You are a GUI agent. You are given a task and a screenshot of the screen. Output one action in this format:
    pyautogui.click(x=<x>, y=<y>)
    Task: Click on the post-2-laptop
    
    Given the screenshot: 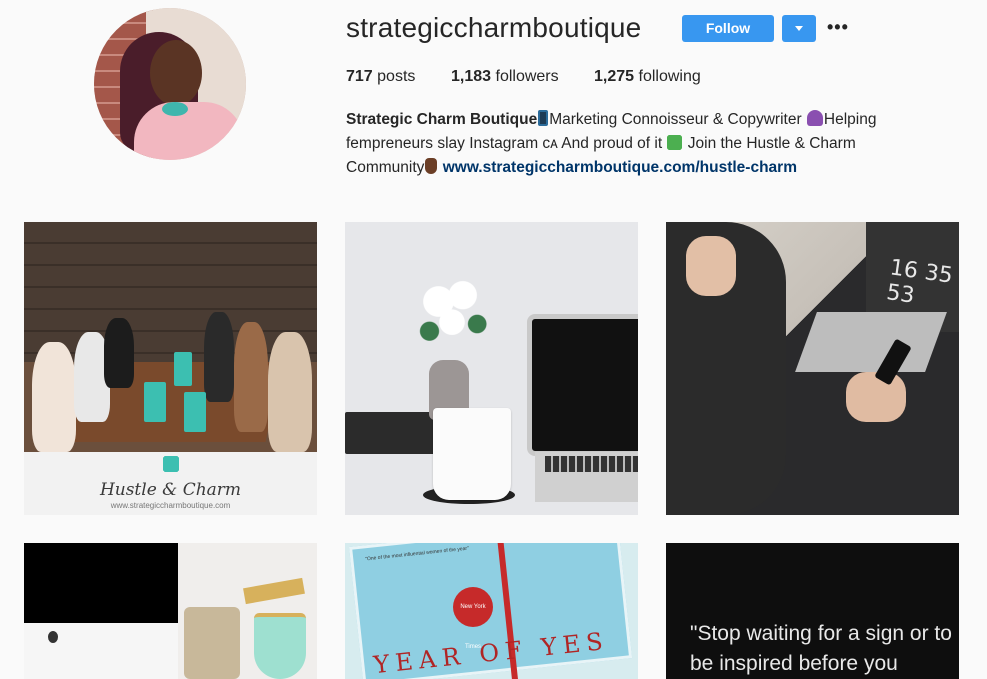 What is the action you would take?
    pyautogui.click(x=582, y=385)
    